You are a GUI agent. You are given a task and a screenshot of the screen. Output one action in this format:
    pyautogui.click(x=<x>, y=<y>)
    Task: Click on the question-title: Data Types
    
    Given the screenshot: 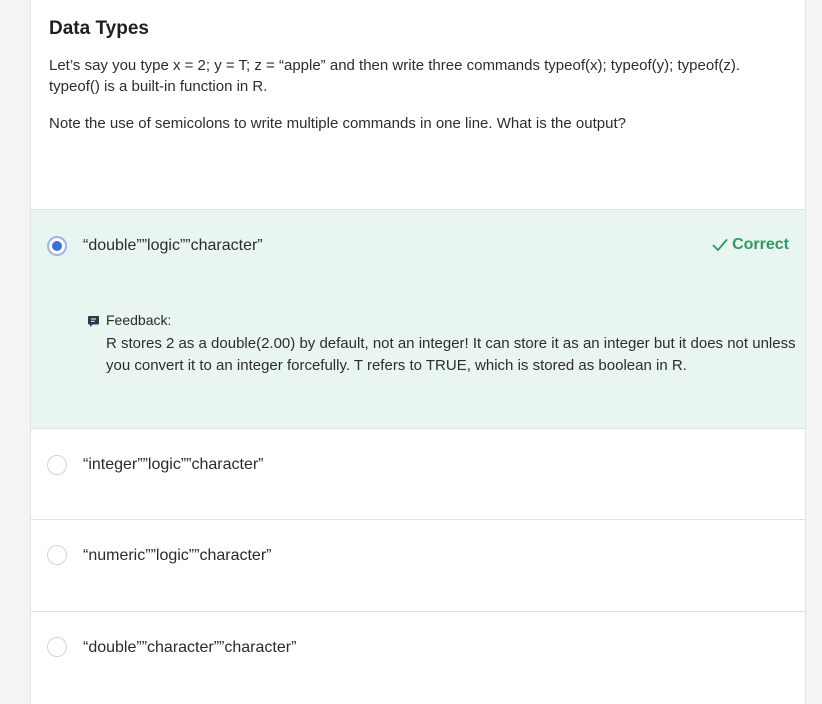 What is the action you would take?
    pyautogui.click(x=99, y=28)
    